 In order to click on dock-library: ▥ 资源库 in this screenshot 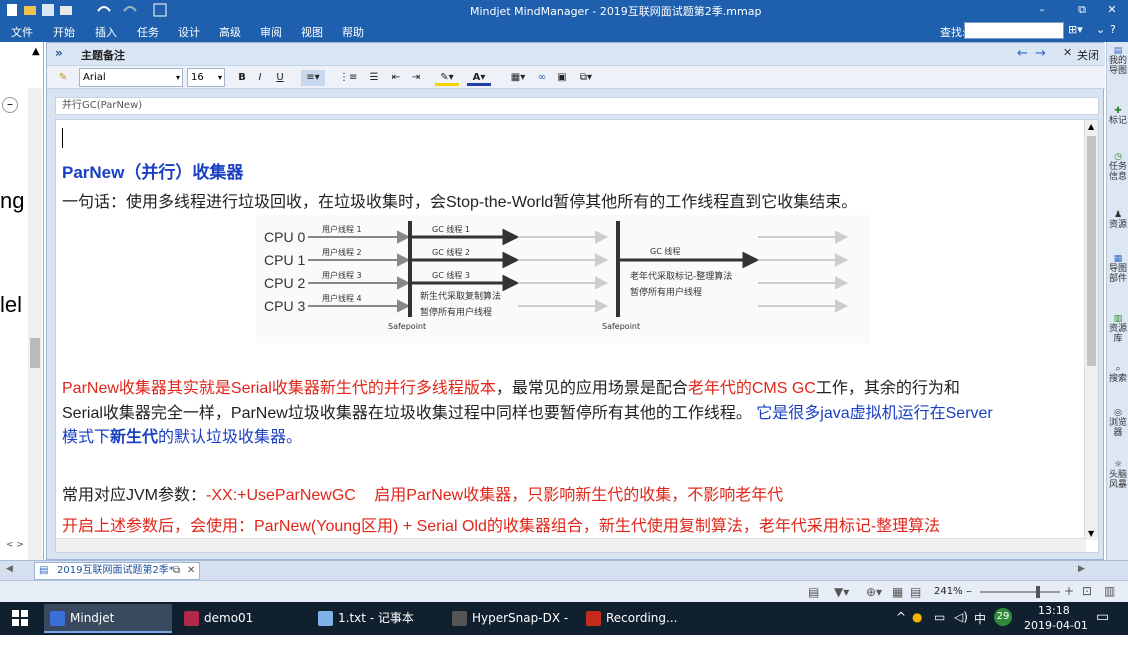, I will do `click(1118, 329)`.